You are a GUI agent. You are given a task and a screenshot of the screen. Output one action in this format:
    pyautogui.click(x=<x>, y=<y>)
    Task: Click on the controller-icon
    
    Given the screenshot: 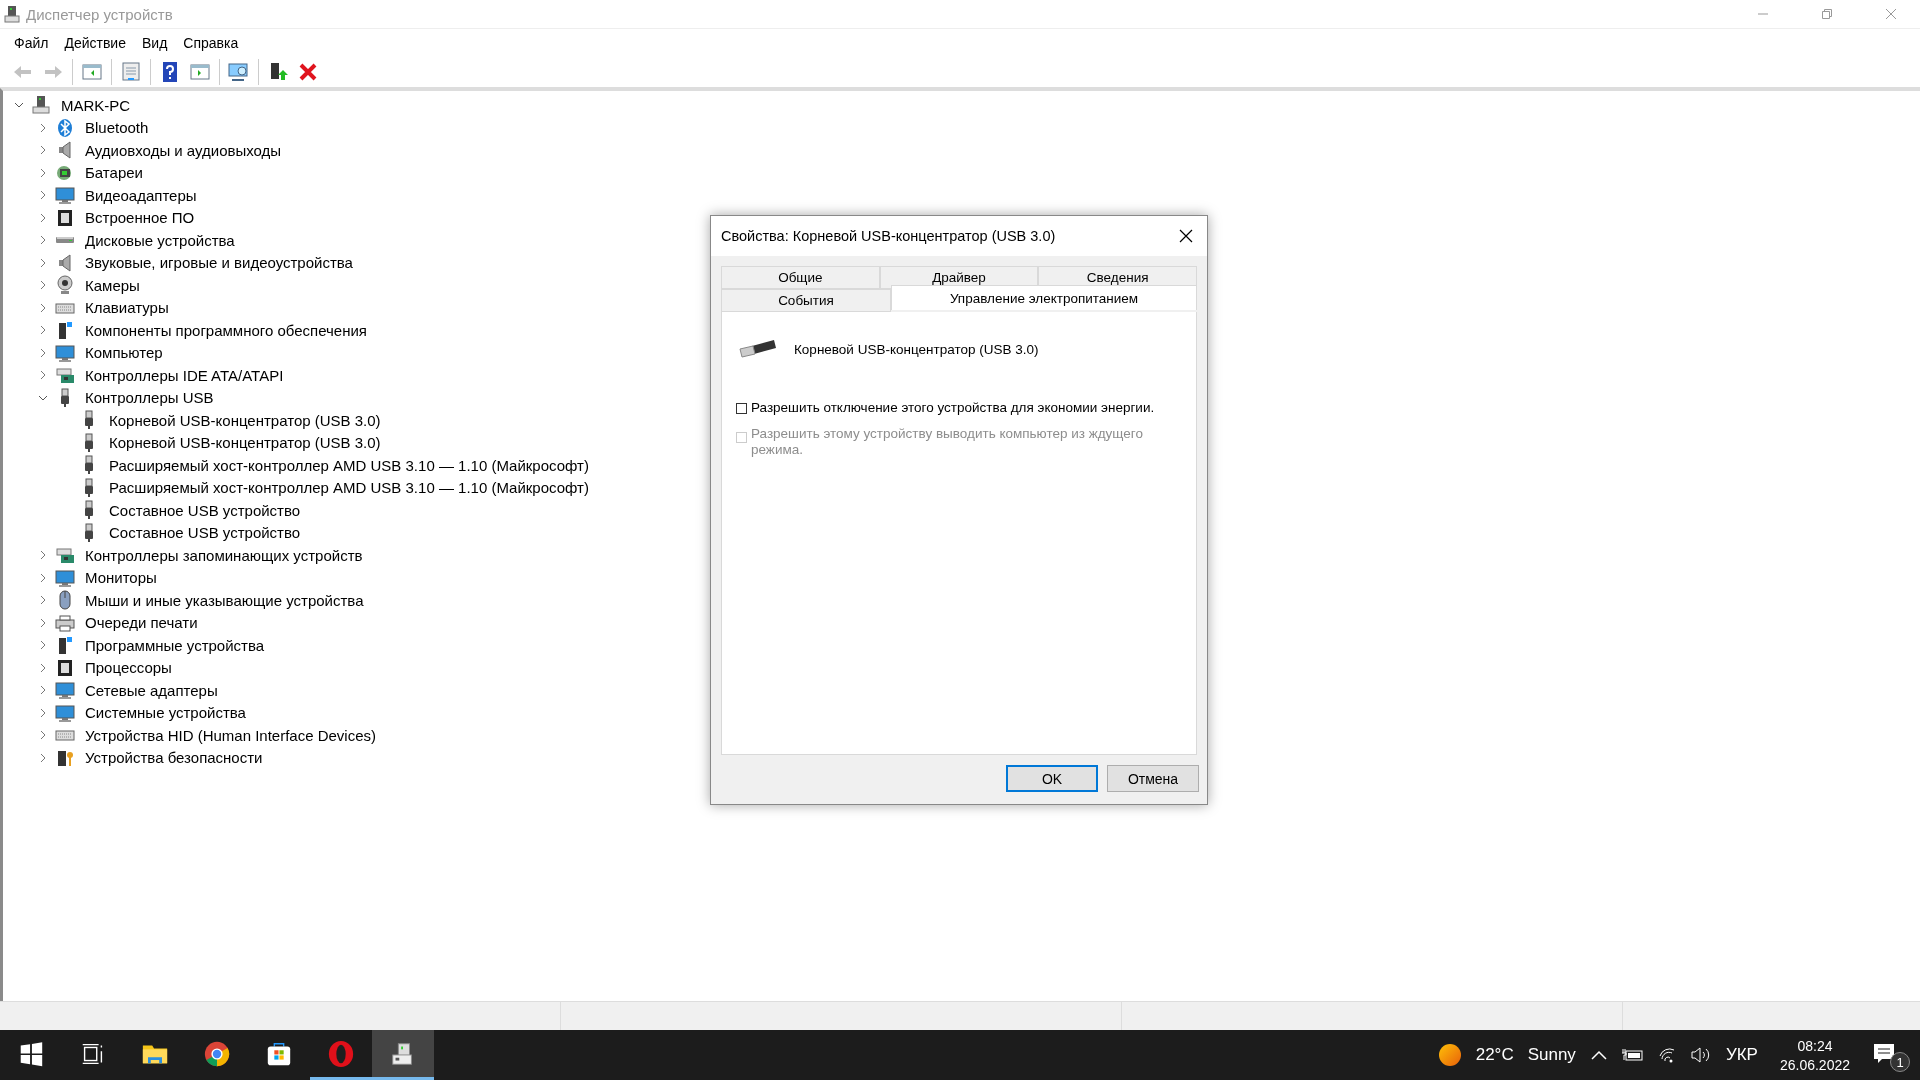 What is the action you would take?
    pyautogui.click(x=65, y=555)
    